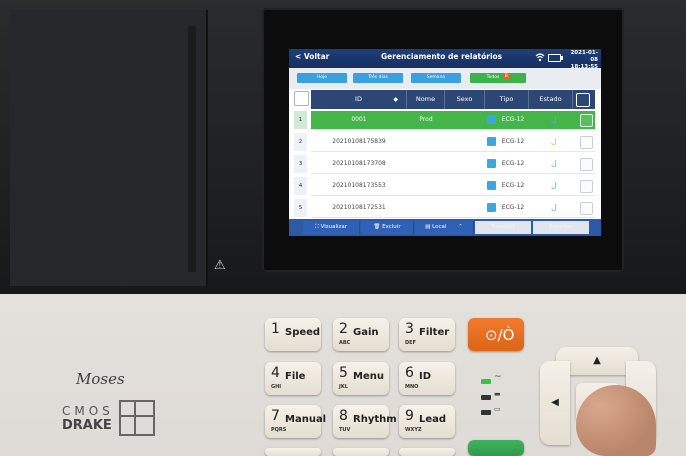 This screenshot has width=686, height=456. I want to click on key-filter: 3 Filter DEF, so click(427, 334).